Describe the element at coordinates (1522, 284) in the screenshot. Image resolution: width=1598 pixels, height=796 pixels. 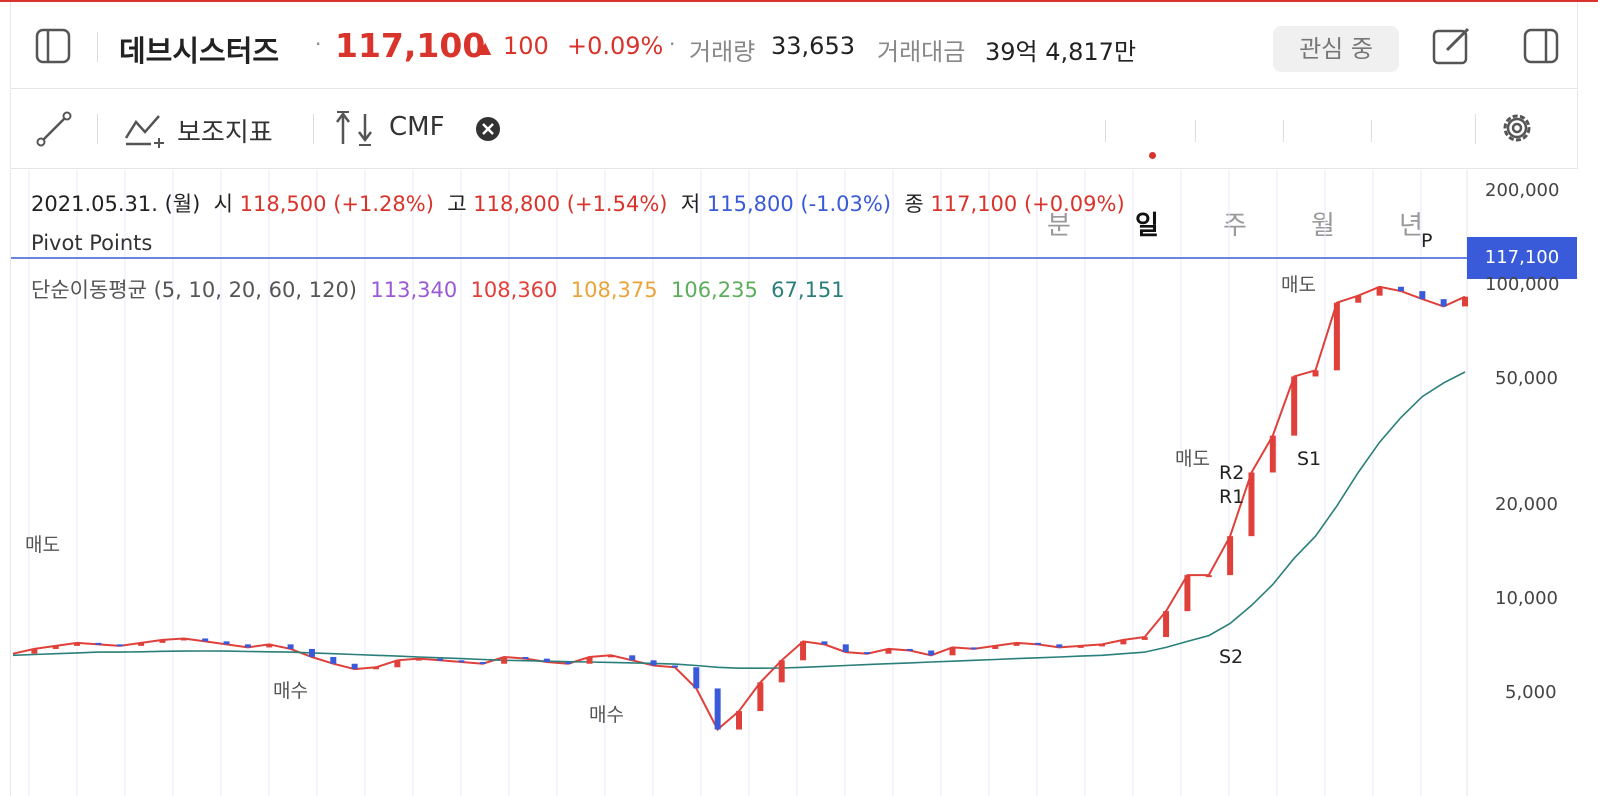
I see `y-tick: 100,000` at that location.